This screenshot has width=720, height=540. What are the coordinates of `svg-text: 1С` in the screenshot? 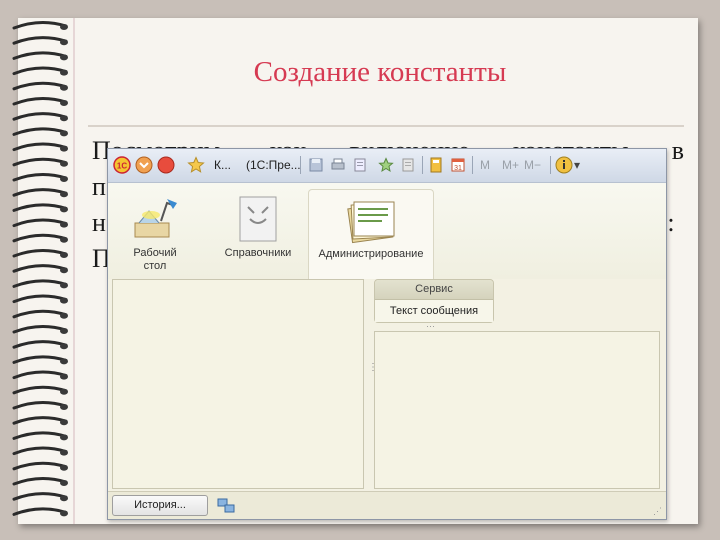 It's located at (122, 166).